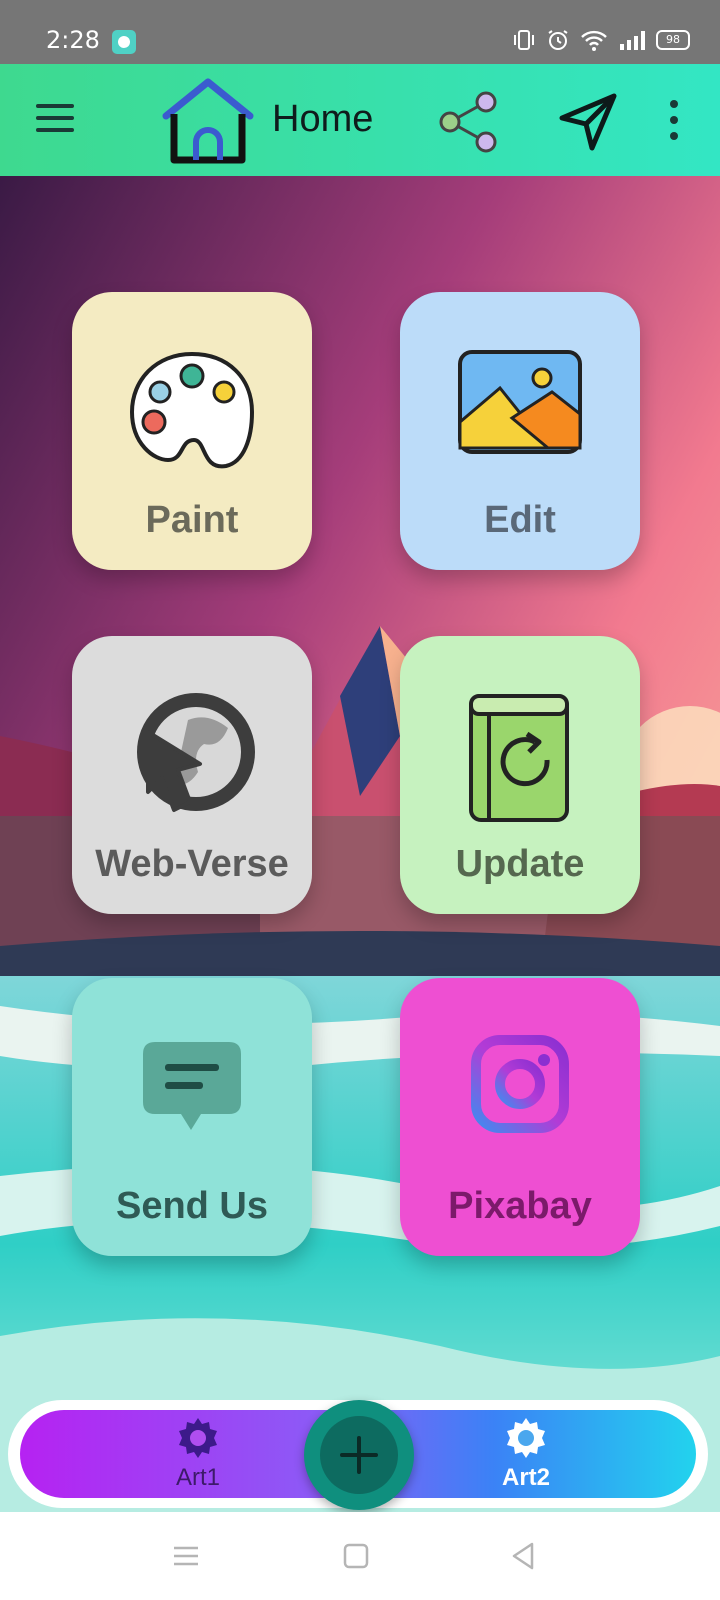 The height and width of the screenshot is (1600, 720). I want to click on nav-item-art1: Art1, so click(198, 1454).